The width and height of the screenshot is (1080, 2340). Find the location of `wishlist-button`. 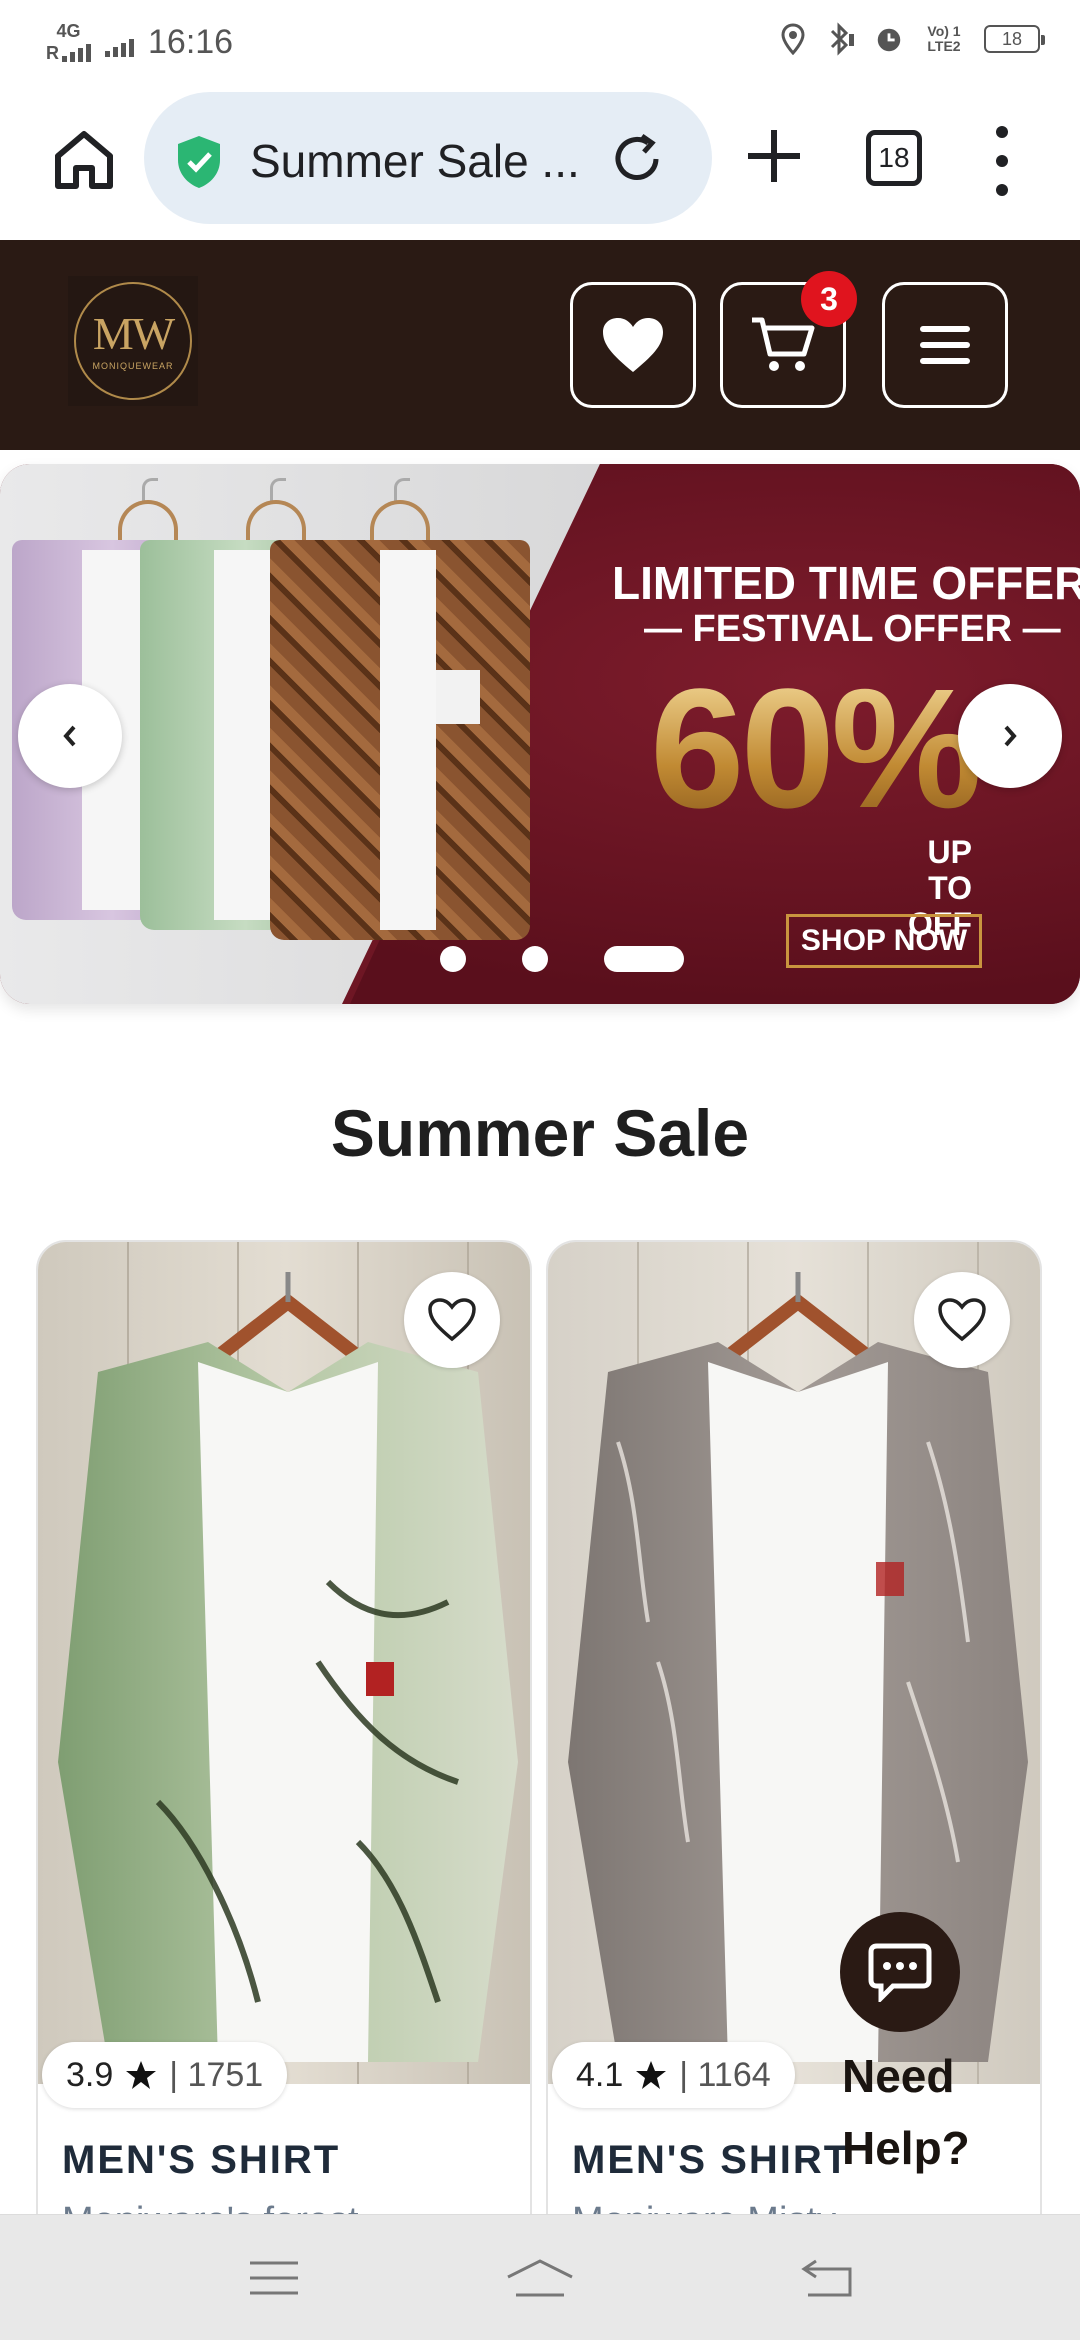

wishlist-button is located at coordinates (633, 345).